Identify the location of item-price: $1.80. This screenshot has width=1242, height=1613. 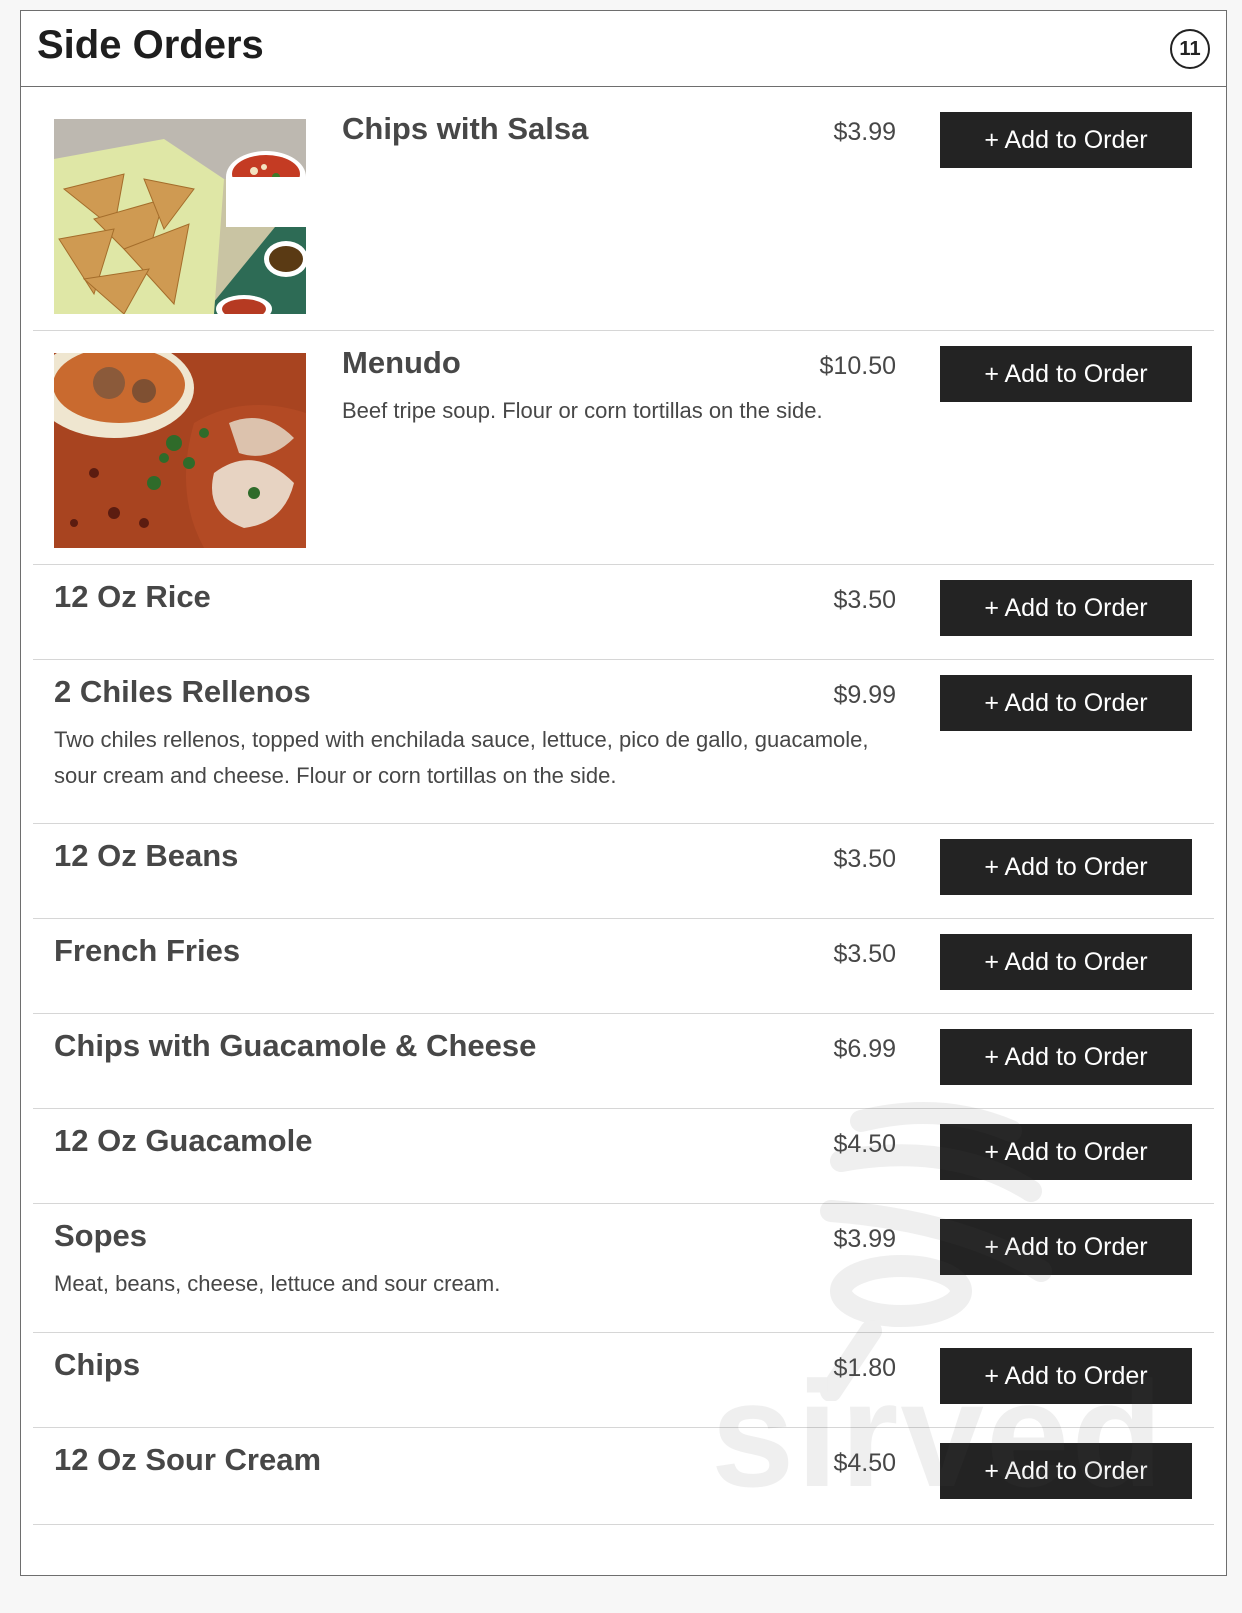
(864, 1368).